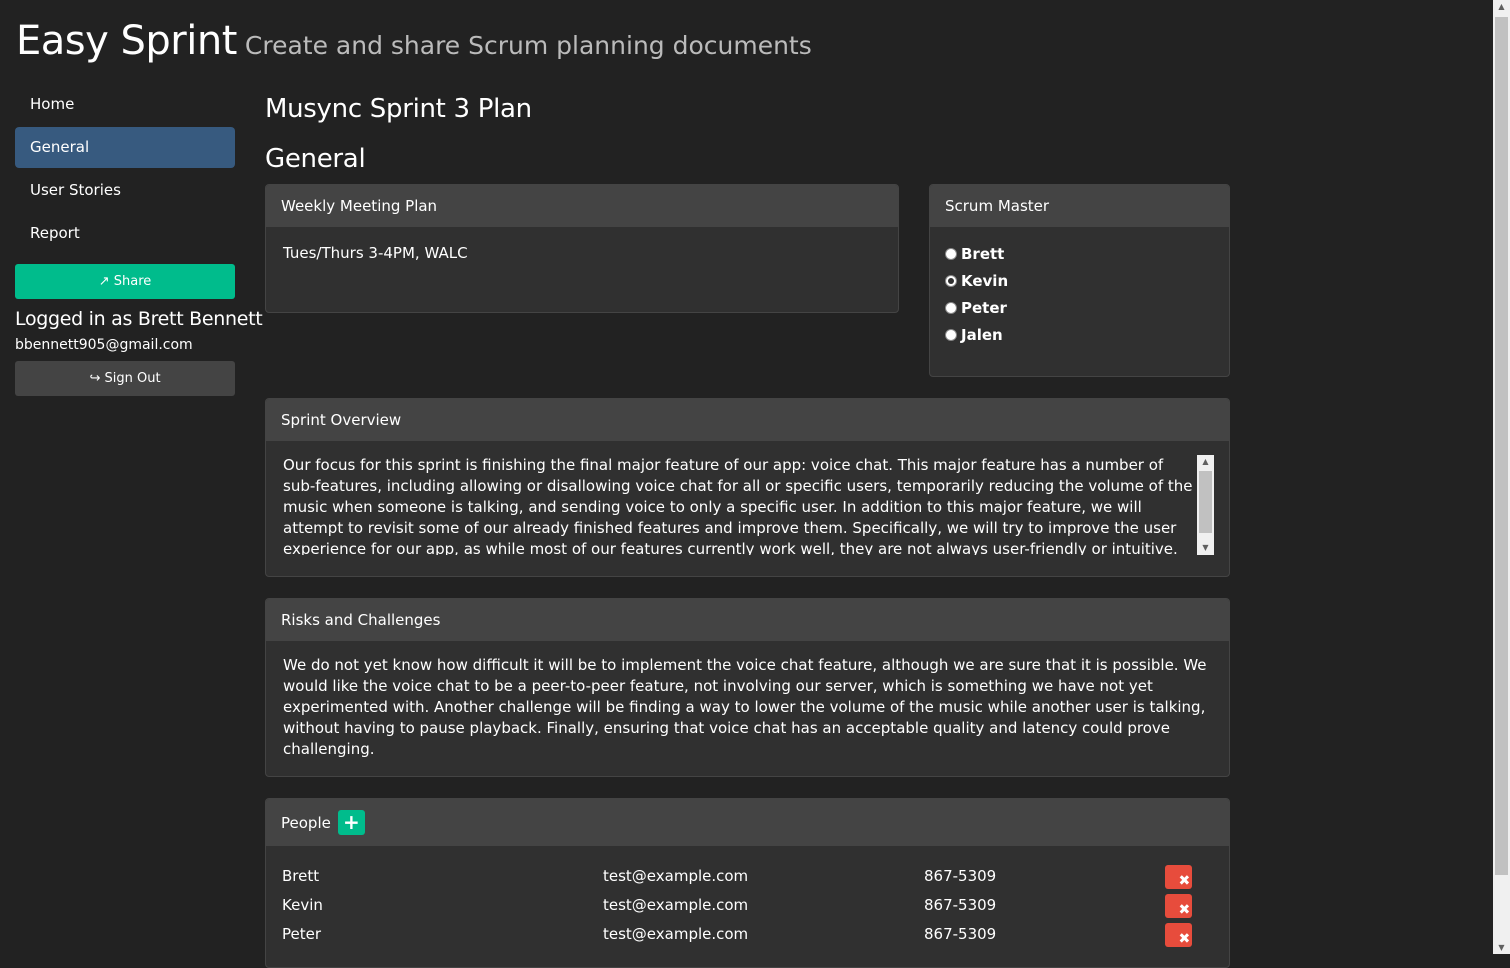 Image resolution: width=1510 pixels, height=968 pixels. Describe the element at coordinates (1079, 334) in the screenshot. I see `radio-option: Jalen` at that location.